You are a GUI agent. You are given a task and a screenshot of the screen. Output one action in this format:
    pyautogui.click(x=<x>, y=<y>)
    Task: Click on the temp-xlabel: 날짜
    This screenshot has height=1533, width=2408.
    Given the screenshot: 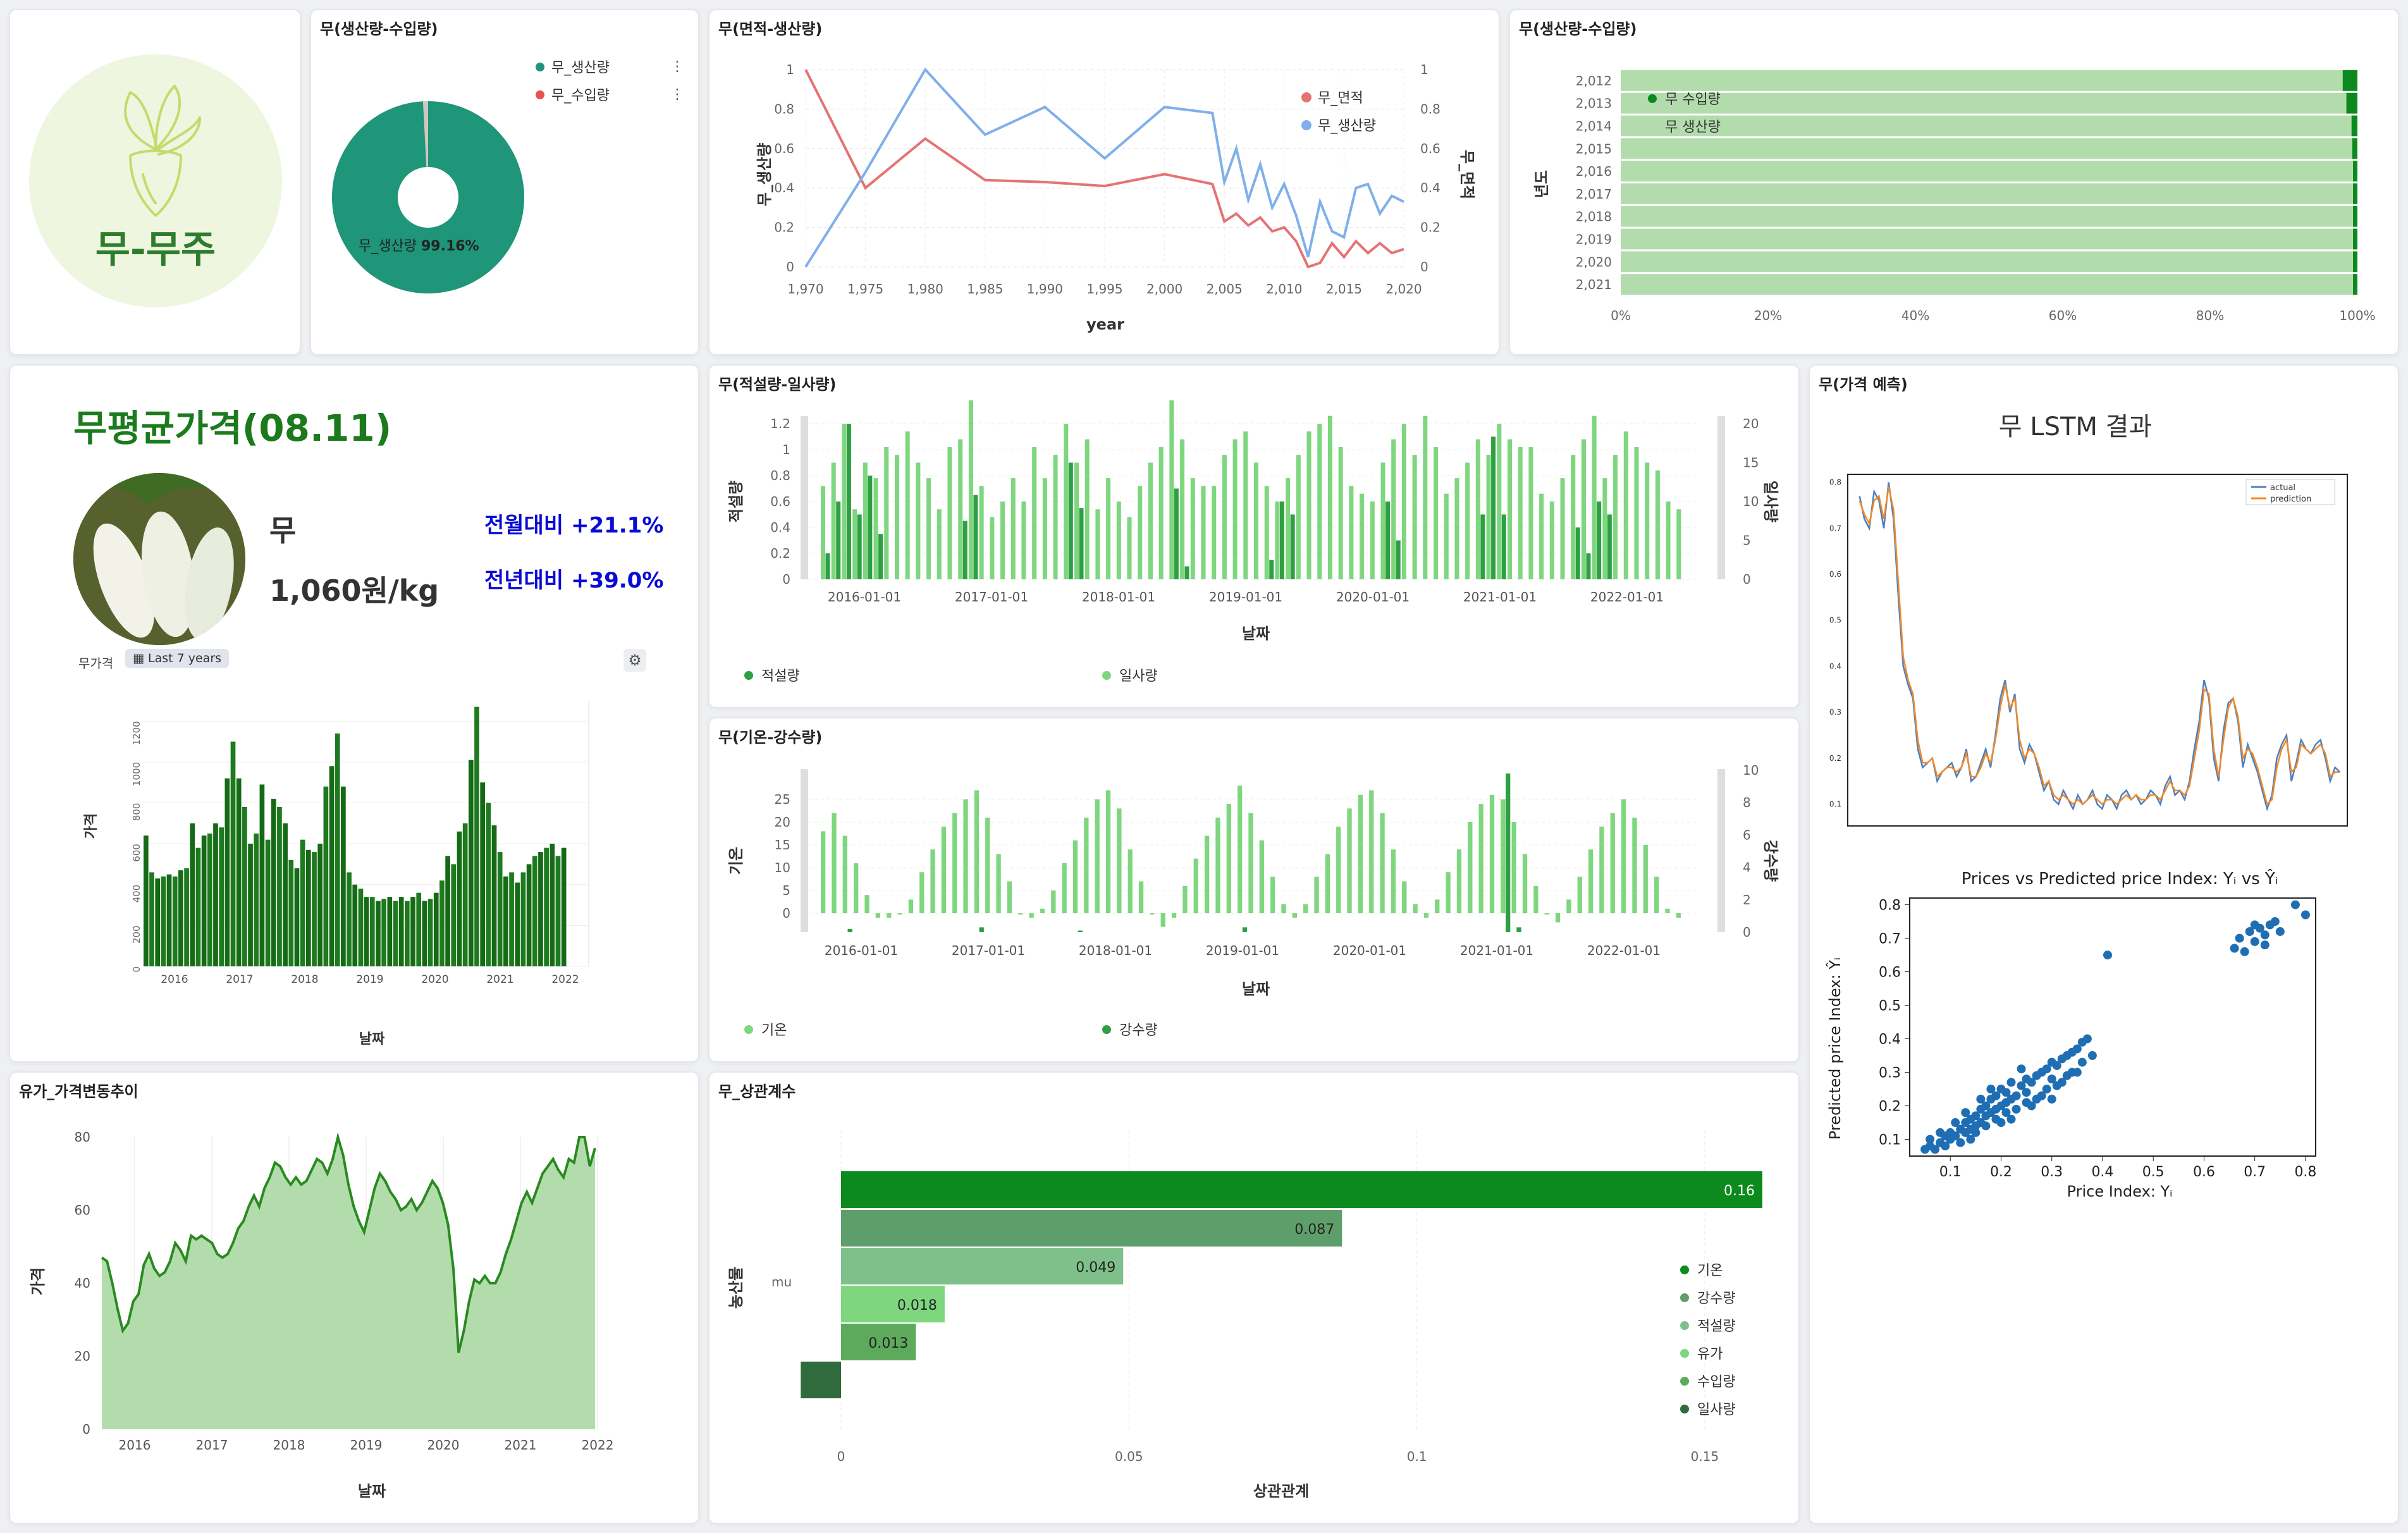 What is the action you would take?
    pyautogui.click(x=1256, y=989)
    